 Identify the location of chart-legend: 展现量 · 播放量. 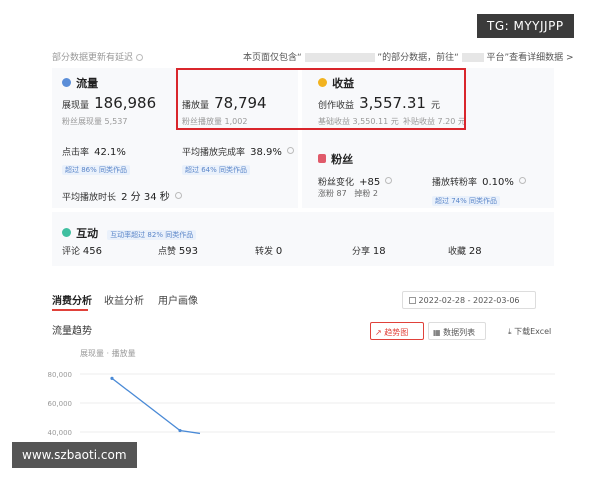
(108, 353).